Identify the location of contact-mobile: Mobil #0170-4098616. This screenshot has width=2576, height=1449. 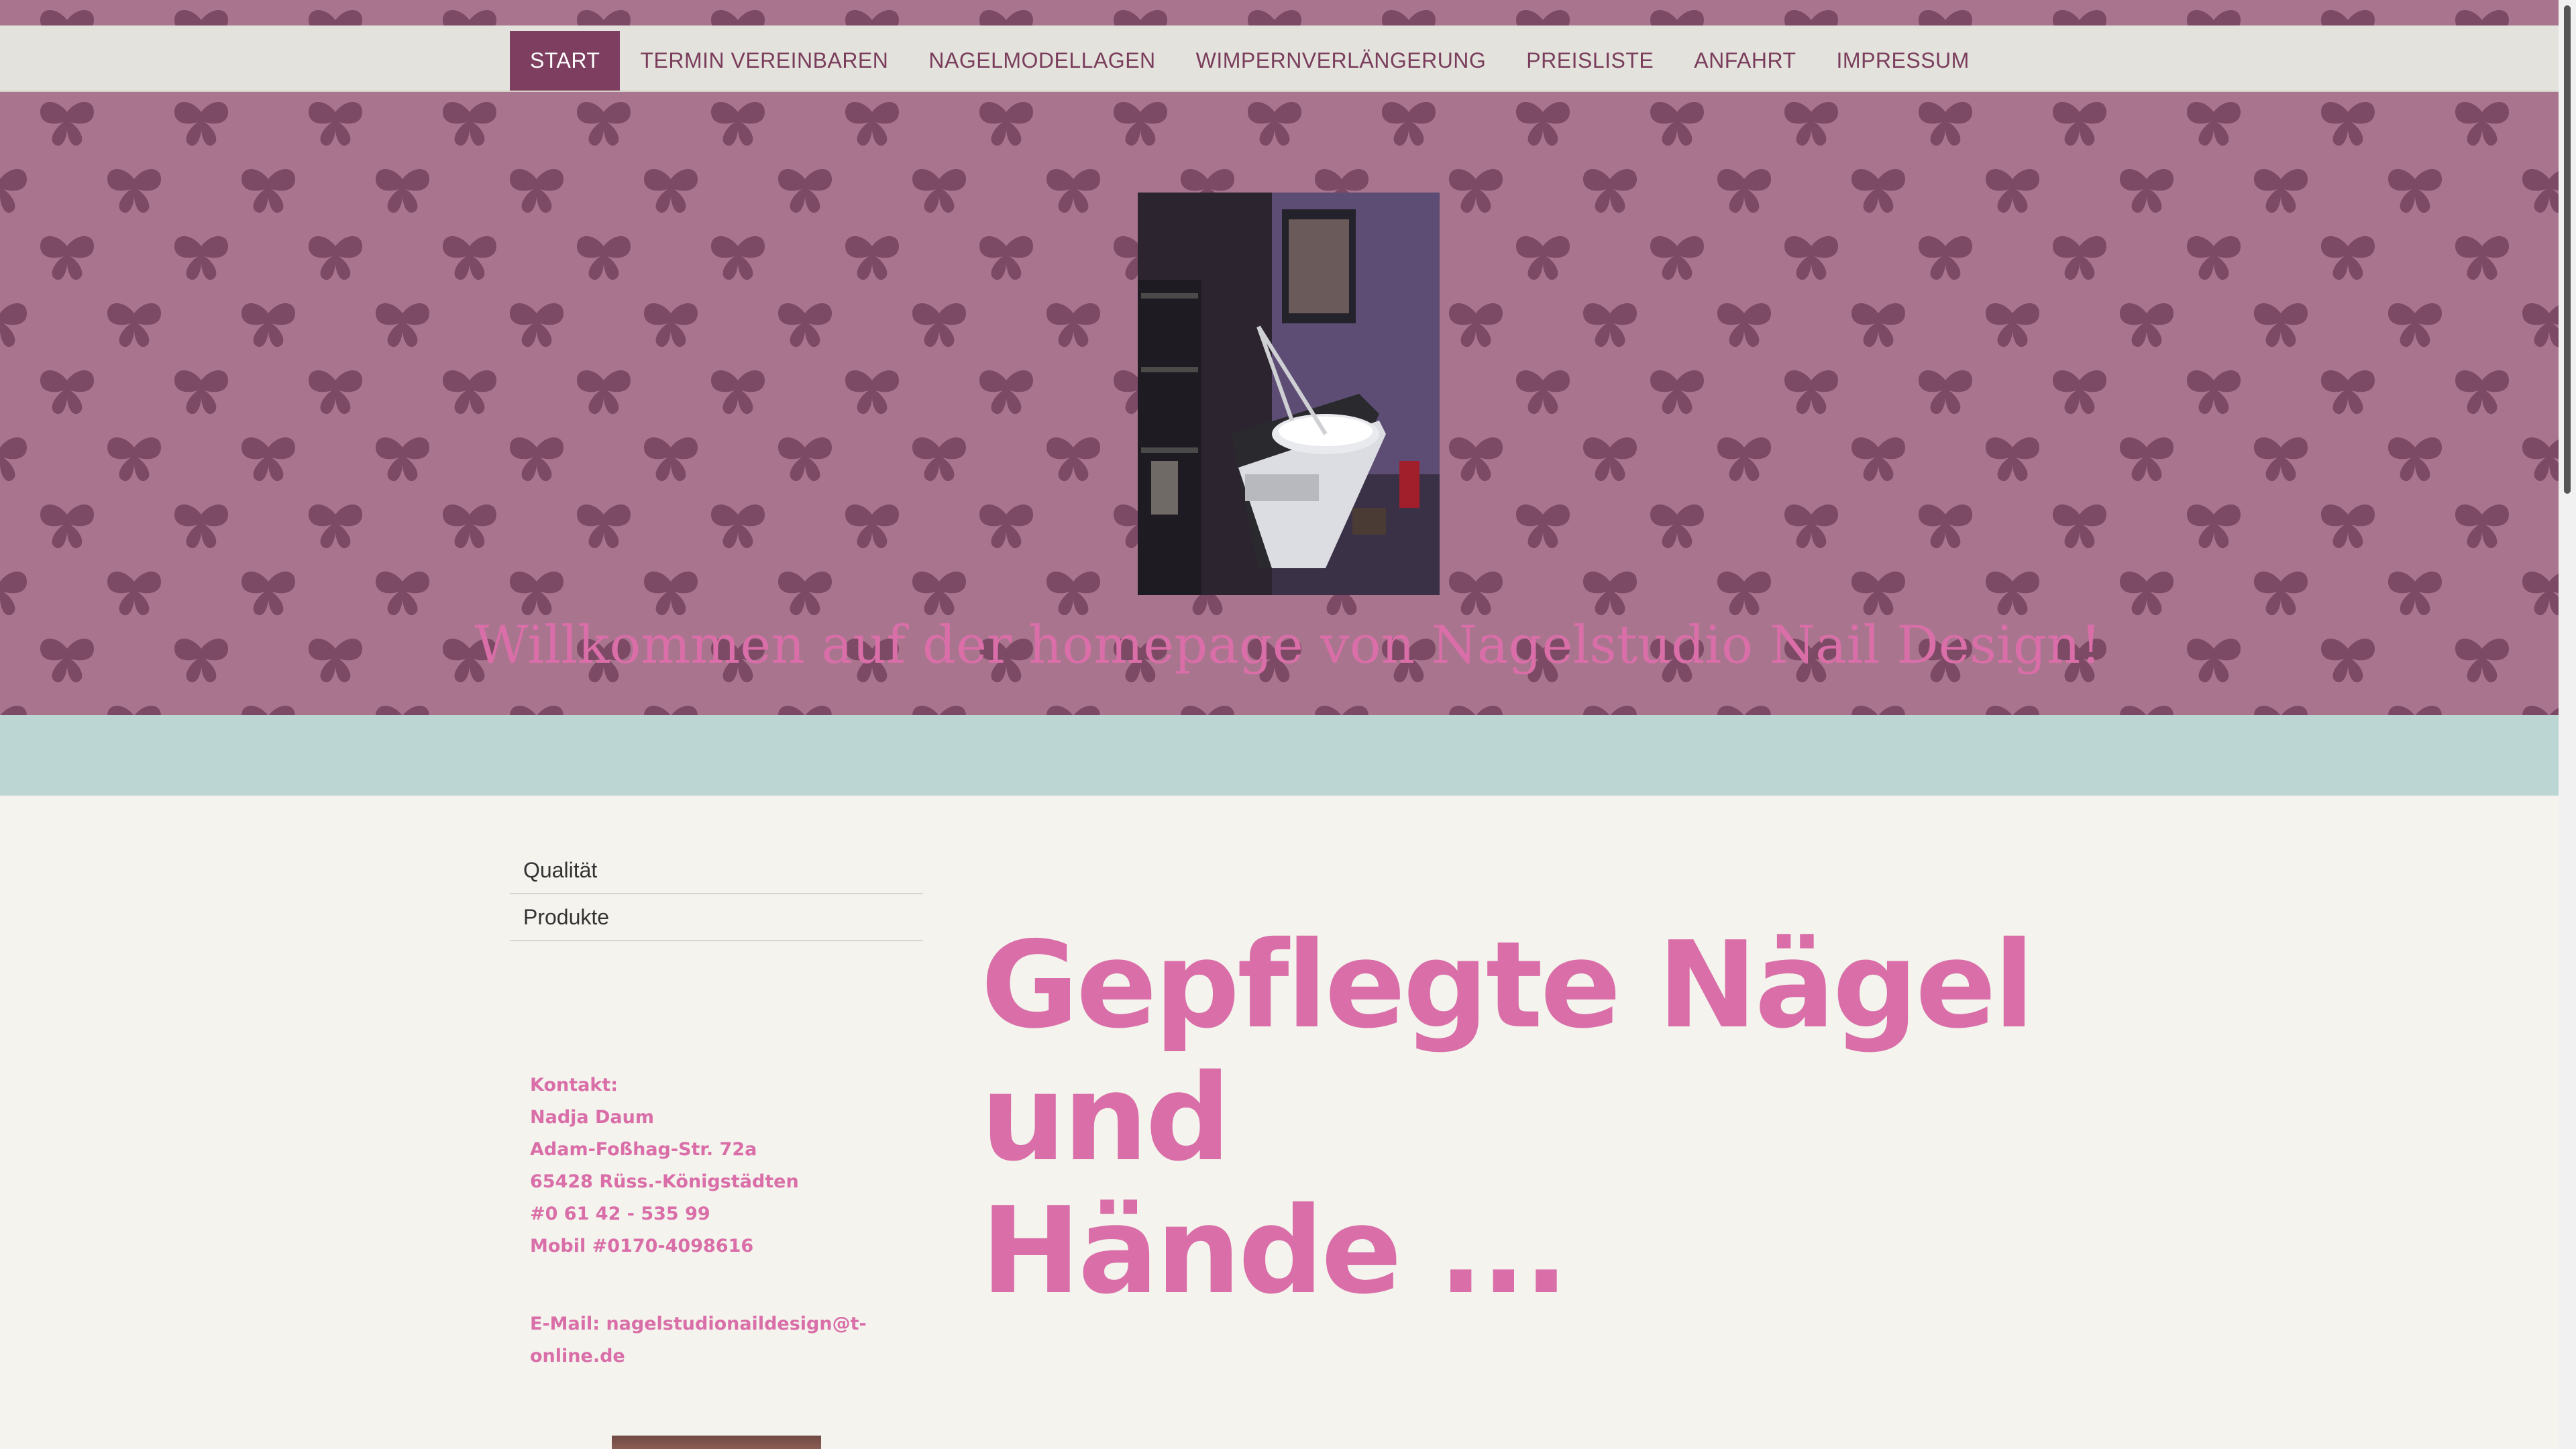
(642, 1246).